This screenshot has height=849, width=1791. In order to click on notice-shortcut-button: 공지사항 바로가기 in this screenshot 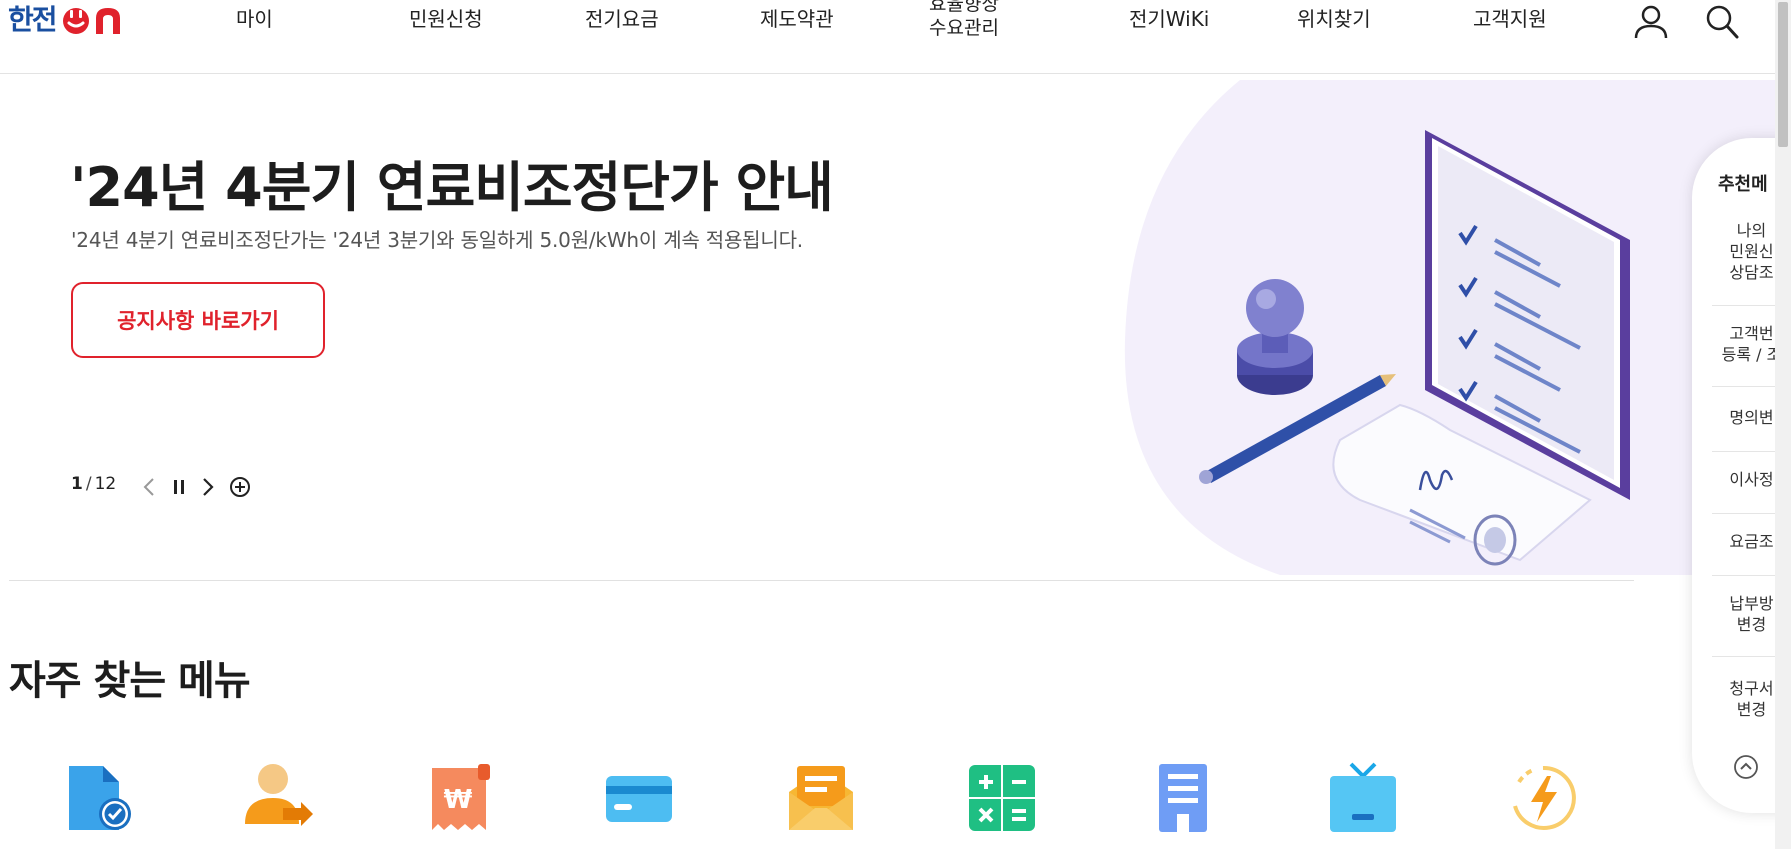, I will do `click(198, 320)`.